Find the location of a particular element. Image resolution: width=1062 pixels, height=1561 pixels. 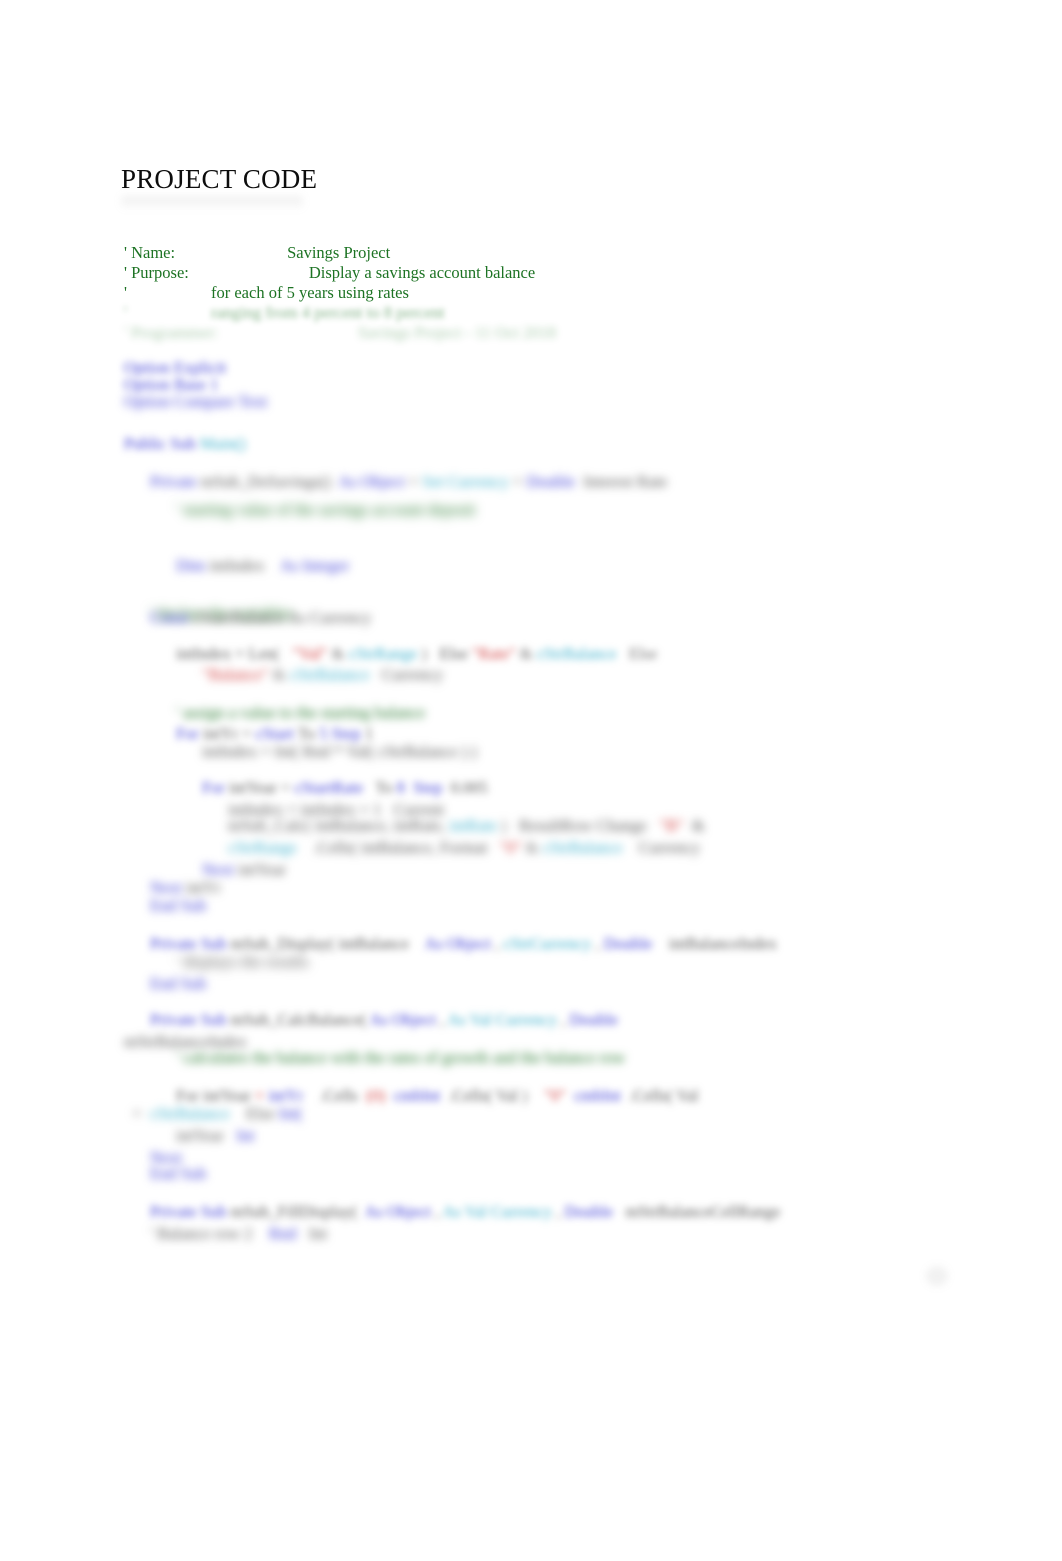

code-token-id: .Cells( intBalance, Format is located at coordinates (392, 847).